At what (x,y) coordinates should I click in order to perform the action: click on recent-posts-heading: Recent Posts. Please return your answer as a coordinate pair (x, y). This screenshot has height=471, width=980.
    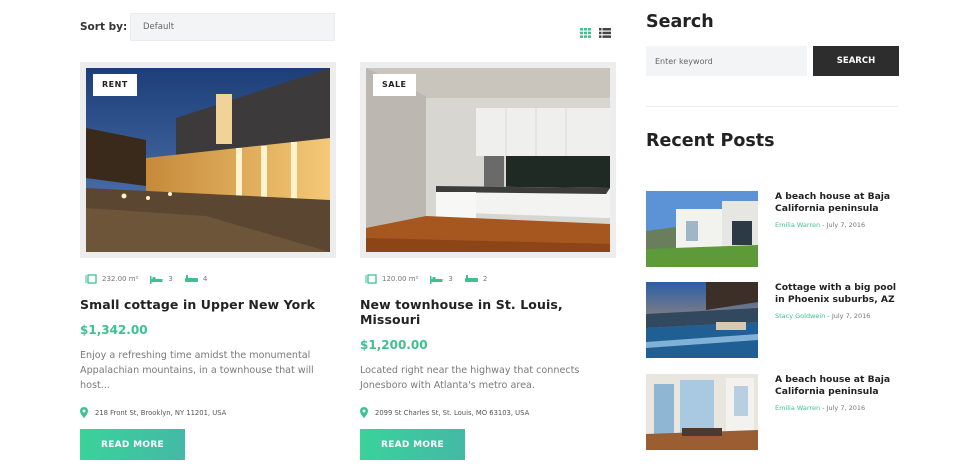
    Looking at the image, I should click on (710, 141).